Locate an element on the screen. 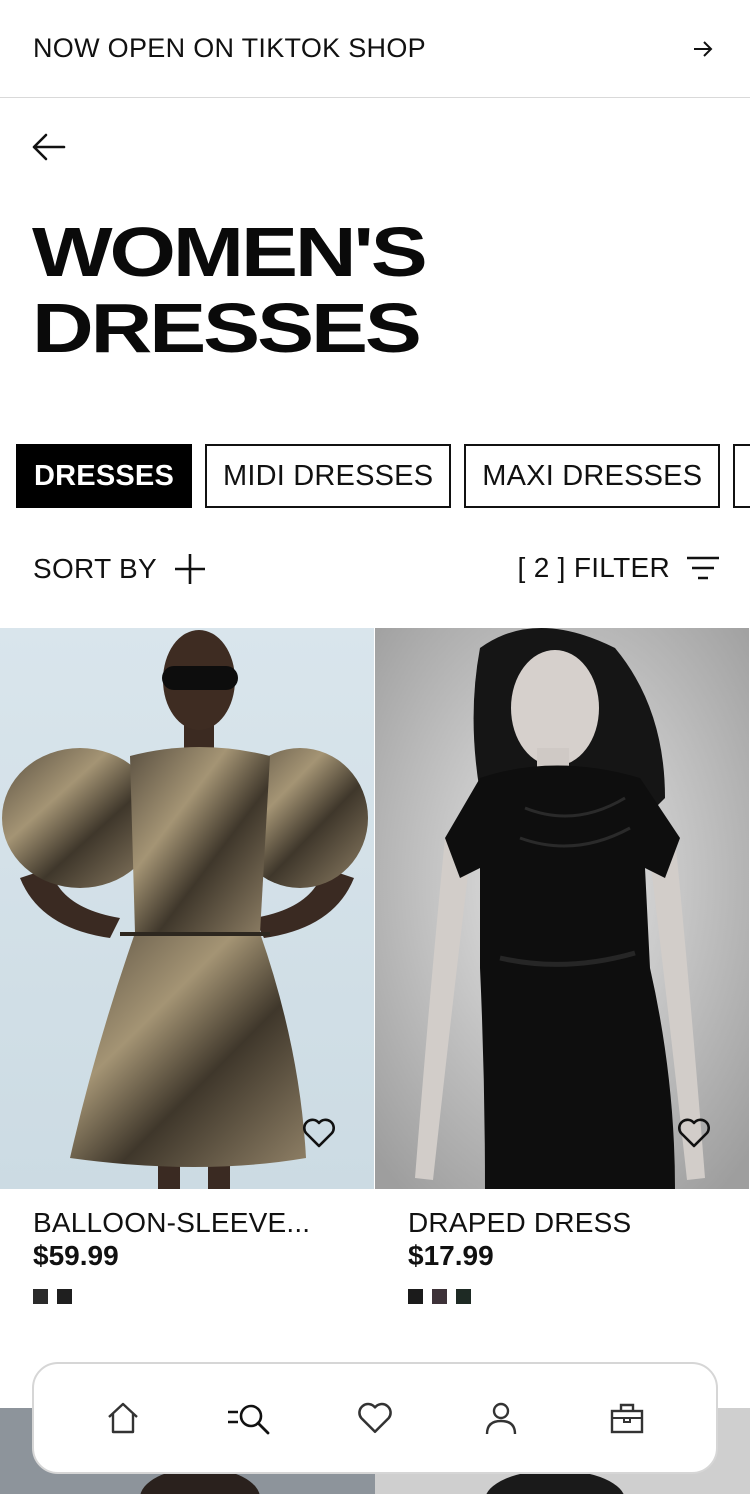 The height and width of the screenshot is (1494, 750). page-title-line2: DRESSES is located at coordinates (227, 328).